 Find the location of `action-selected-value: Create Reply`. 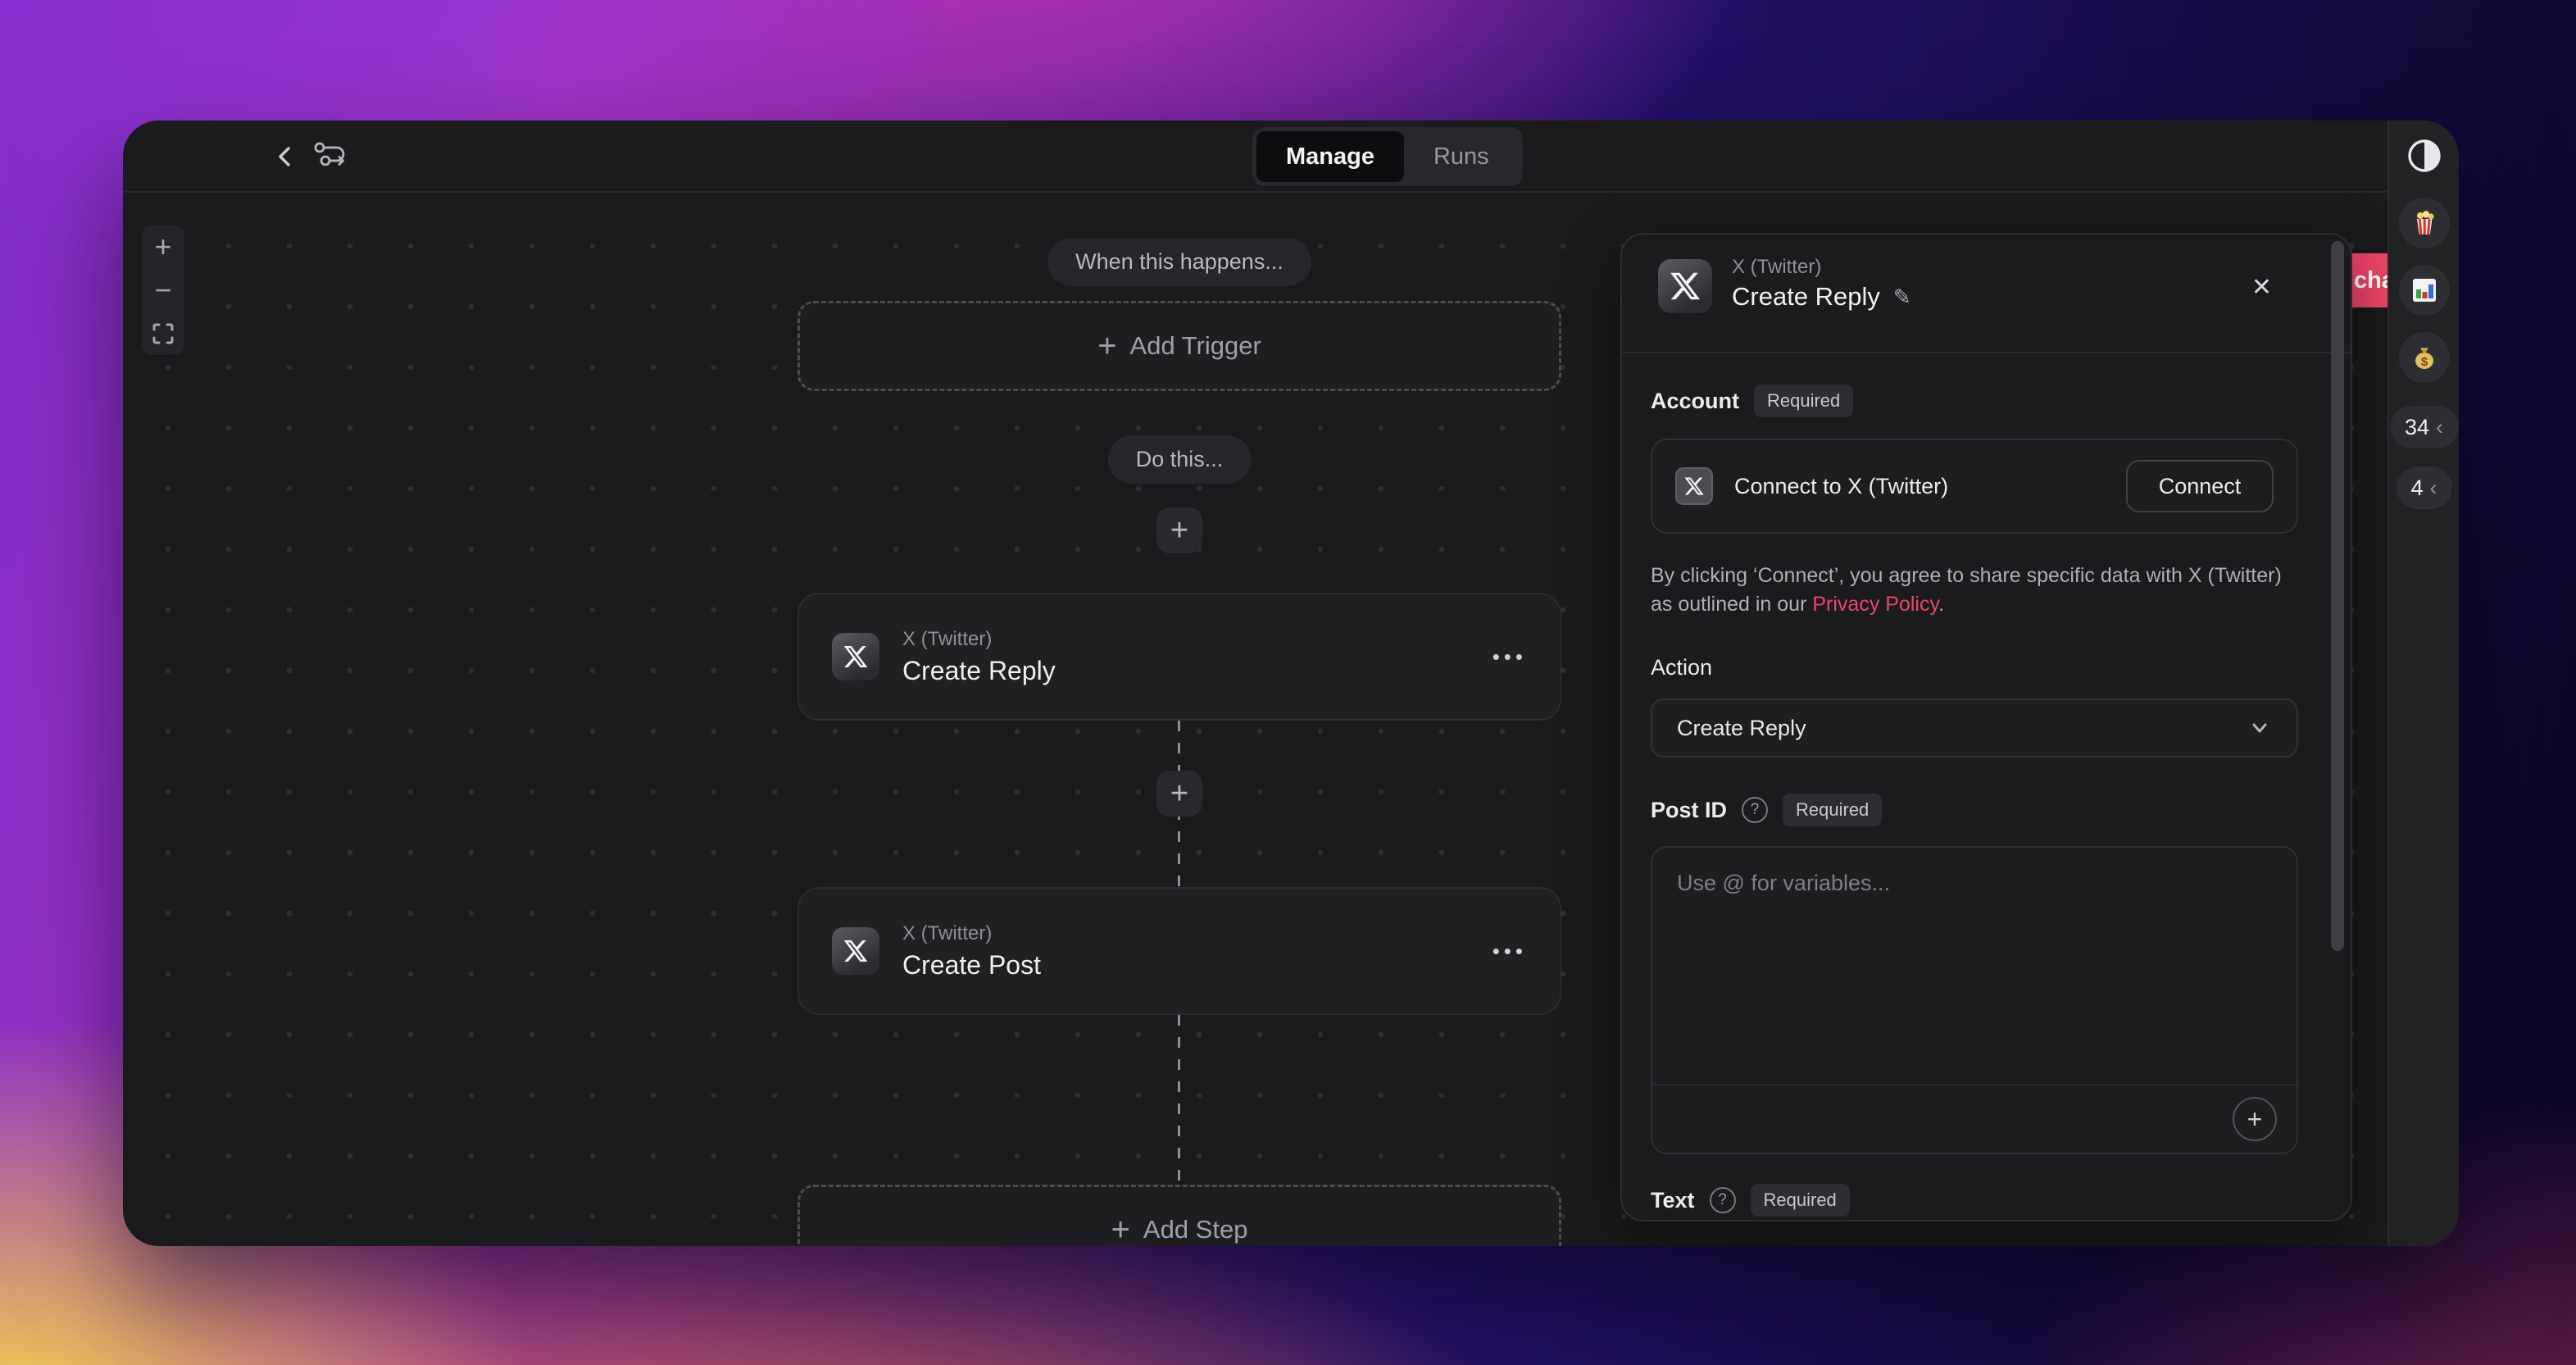

action-selected-value: Create Reply is located at coordinates (1741, 728).